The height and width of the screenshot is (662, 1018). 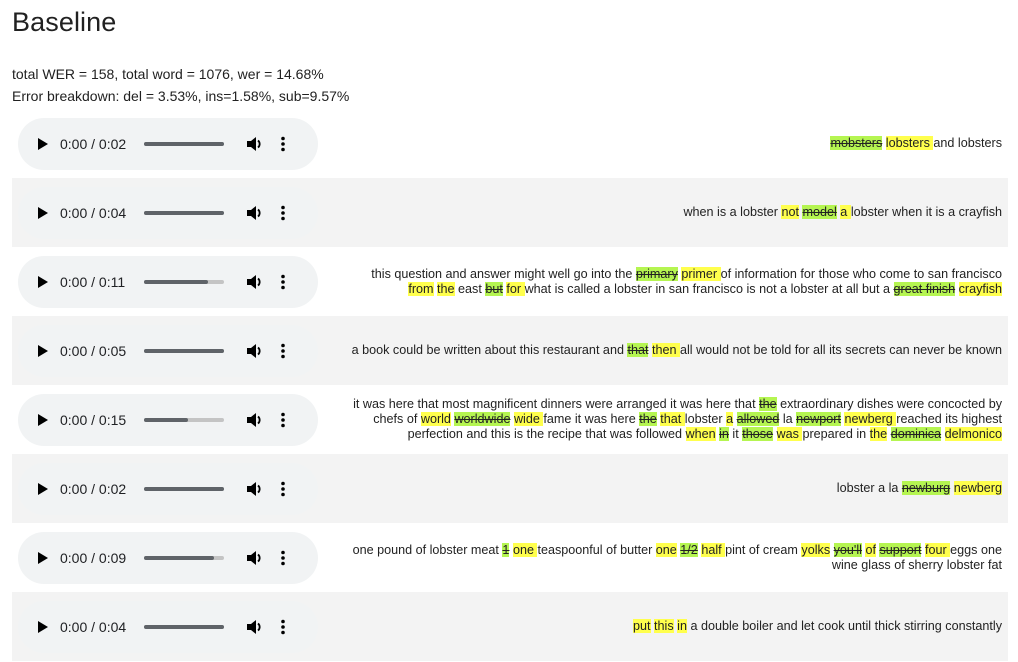 I want to click on matched-text: and lobsters, so click(x=967, y=143).